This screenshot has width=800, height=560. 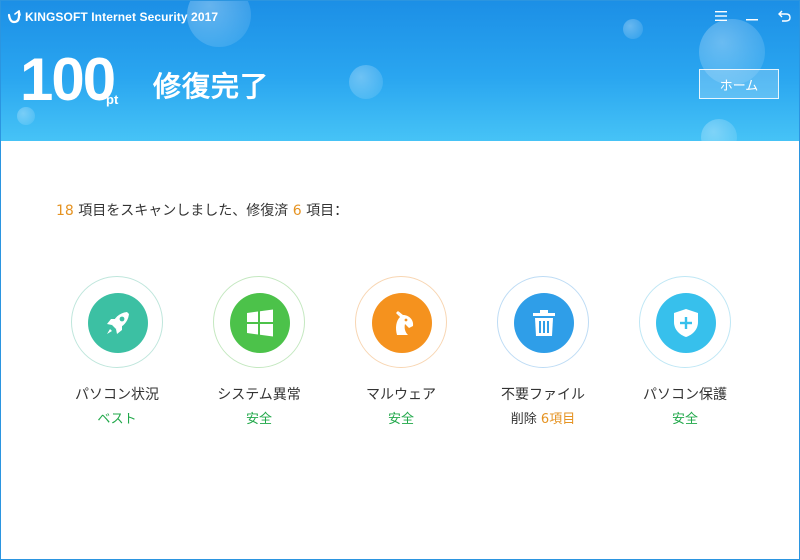 I want to click on item-junk-files: 不要ファイル 削除 6項目, so click(x=543, y=350).